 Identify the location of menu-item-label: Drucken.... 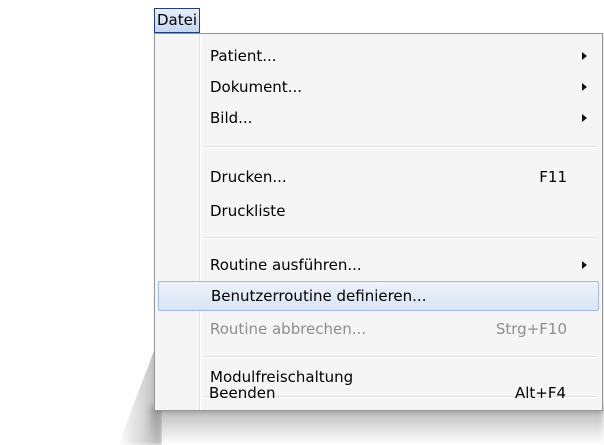
(248, 177).